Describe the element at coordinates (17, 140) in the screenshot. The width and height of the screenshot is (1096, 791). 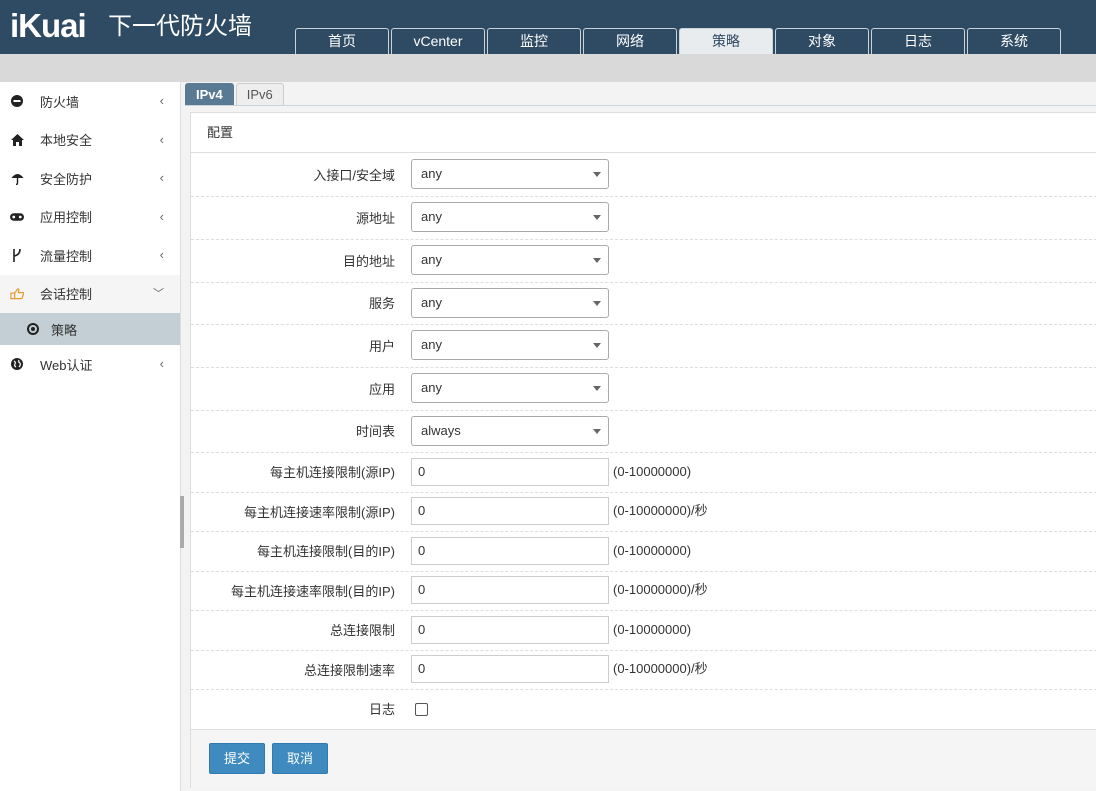
I see `home-icon` at that location.